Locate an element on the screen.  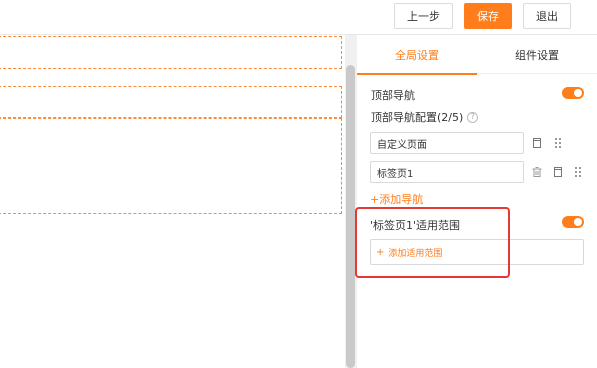
nav-item-input: 标签页1 is located at coordinates (447, 172).